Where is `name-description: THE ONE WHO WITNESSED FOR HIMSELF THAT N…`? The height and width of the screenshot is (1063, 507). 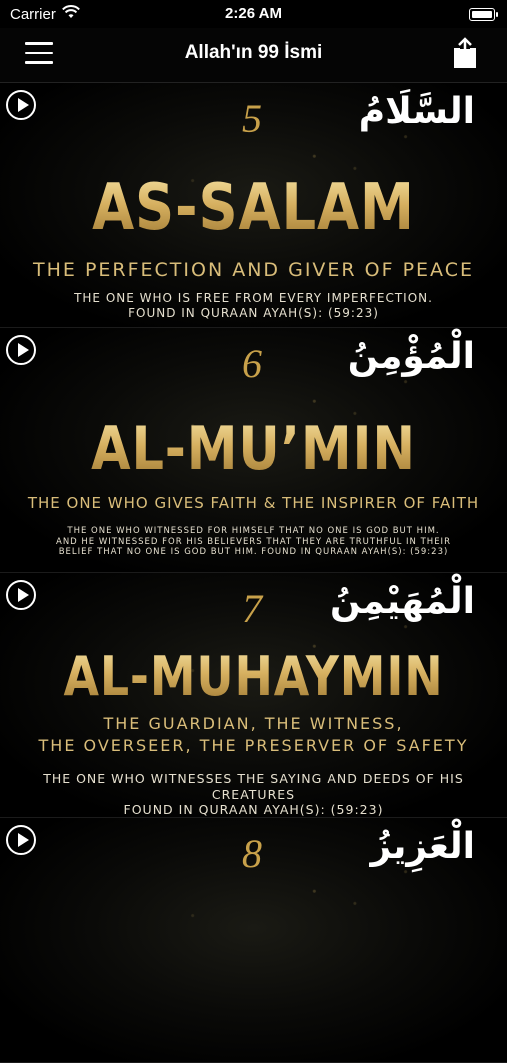 name-description: THE ONE WHO WITNESSED FOR HIMSELF THAT N… is located at coordinates (253, 542).